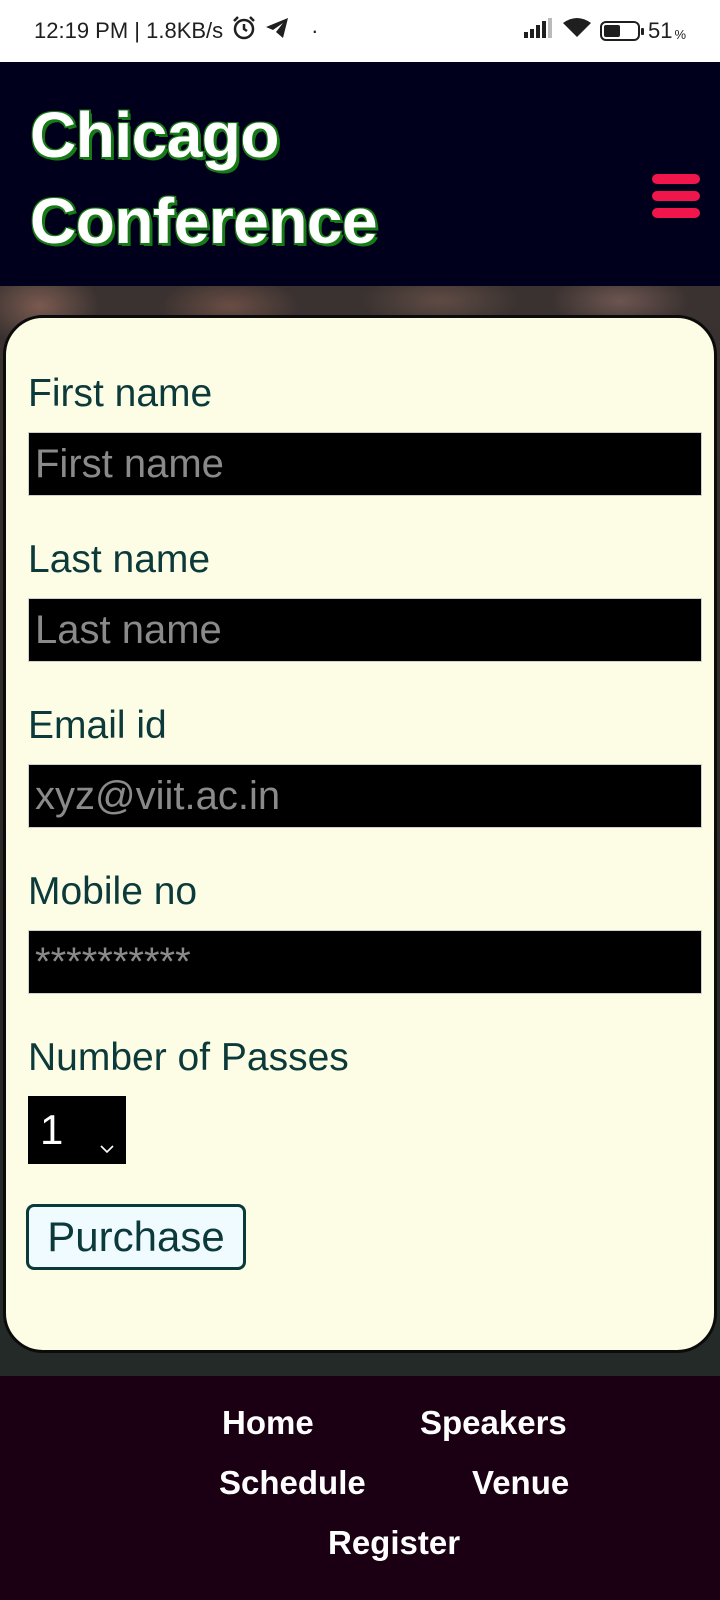 Image resolution: width=720 pixels, height=1600 pixels. I want to click on site-header: Chicago Conference, so click(360, 174).